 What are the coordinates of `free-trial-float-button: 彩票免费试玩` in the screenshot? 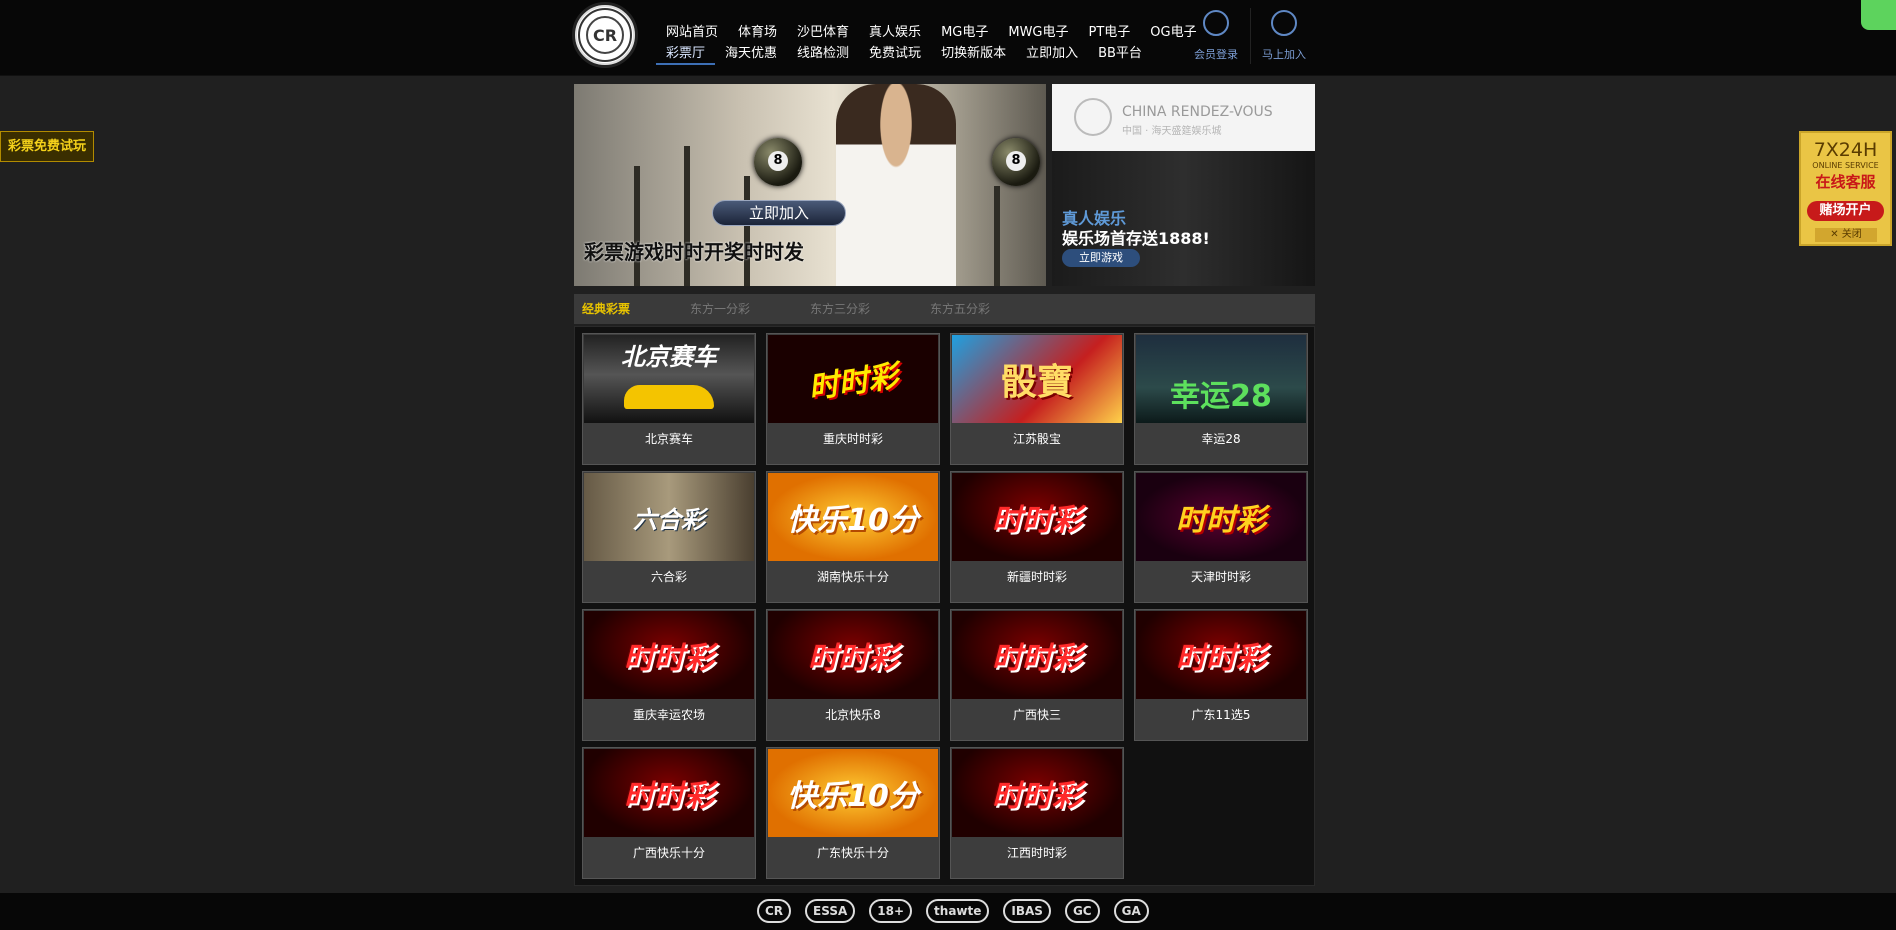 It's located at (47, 146).